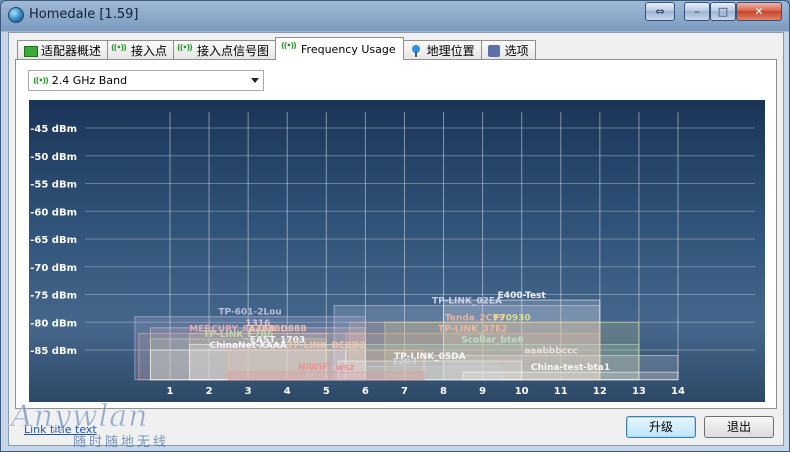 The image size is (790, 452). Describe the element at coordinates (255, 80) in the screenshot. I see `chevron-down-icon` at that location.